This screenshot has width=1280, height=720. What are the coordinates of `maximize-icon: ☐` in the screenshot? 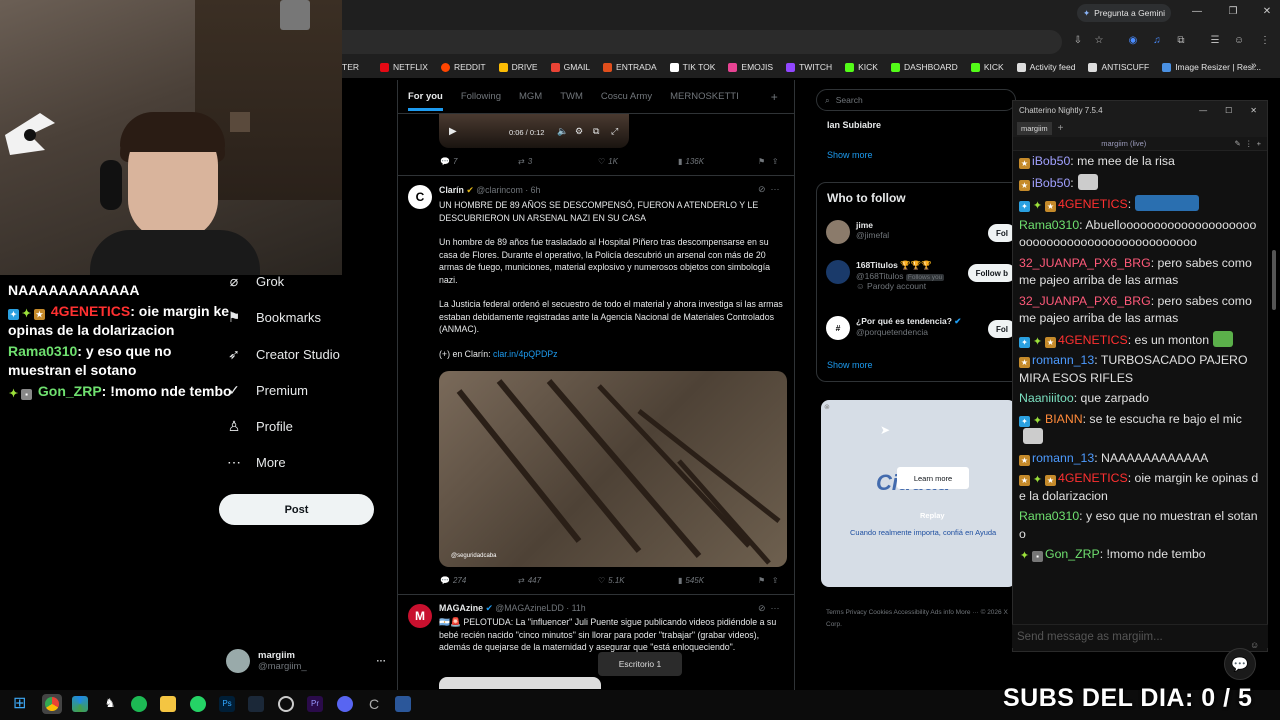 It's located at (1228, 110).